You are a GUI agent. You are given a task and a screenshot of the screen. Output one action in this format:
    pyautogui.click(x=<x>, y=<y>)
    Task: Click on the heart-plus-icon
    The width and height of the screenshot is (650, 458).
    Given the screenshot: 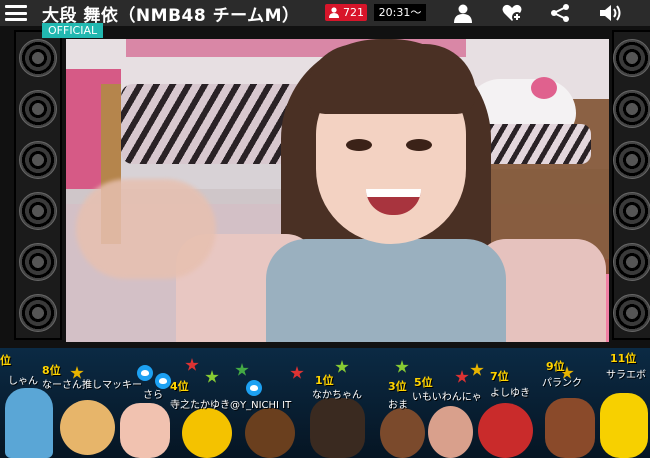 What is the action you would take?
    pyautogui.click(x=512, y=13)
    